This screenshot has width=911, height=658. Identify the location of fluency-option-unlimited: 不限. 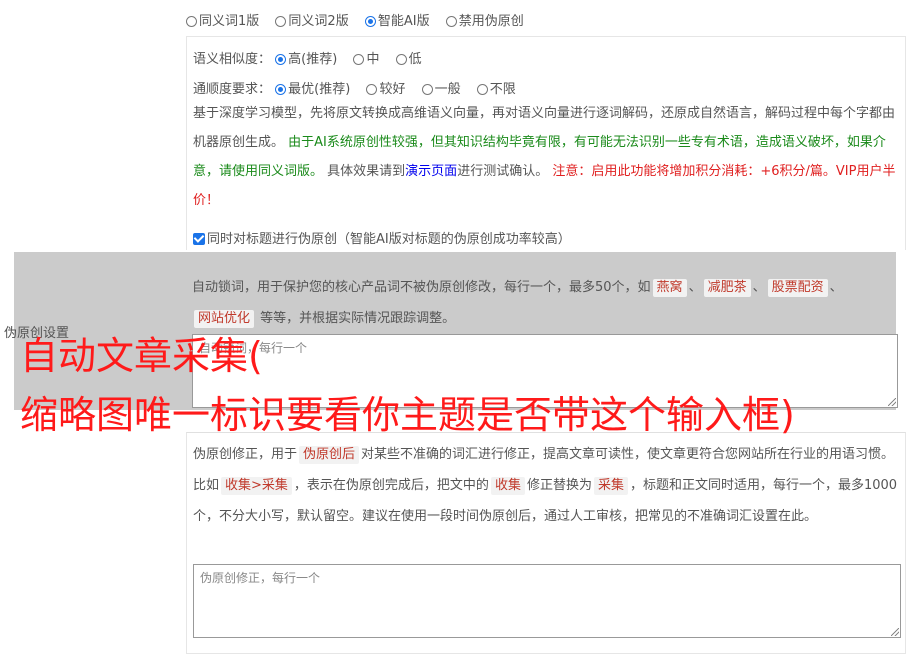
(496, 87).